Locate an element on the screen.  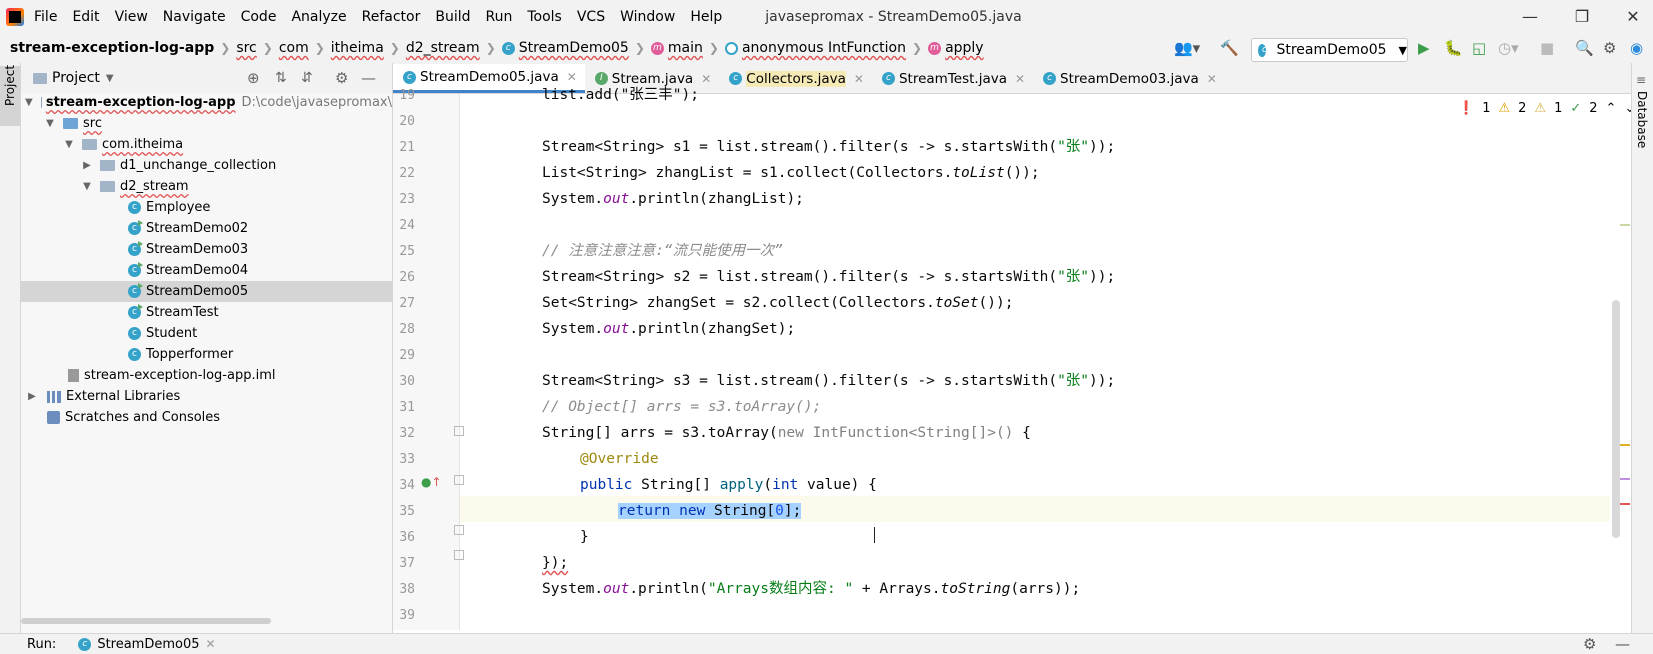
line-number: 29 is located at coordinates (404, 355).